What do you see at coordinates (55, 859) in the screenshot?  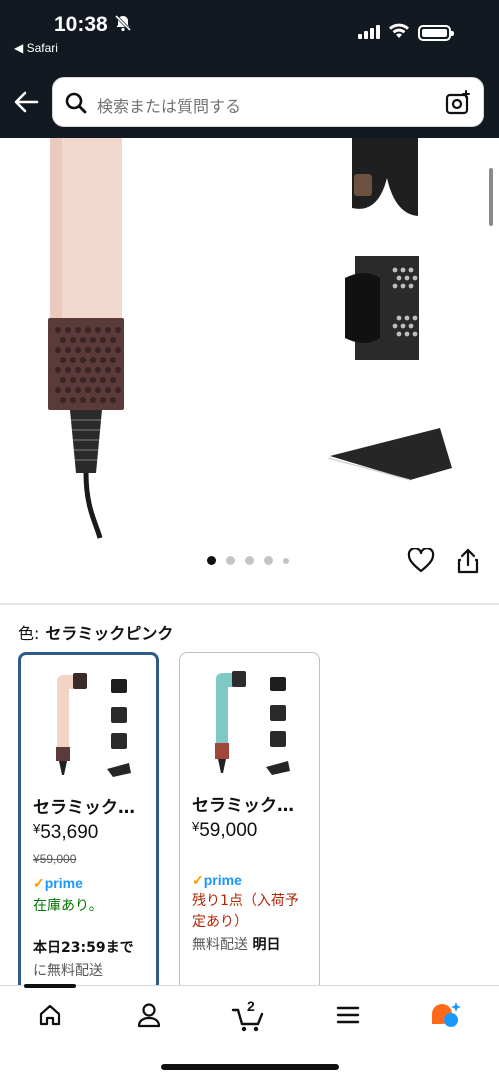 I see `variant-list-price: ¥59,000` at bounding box center [55, 859].